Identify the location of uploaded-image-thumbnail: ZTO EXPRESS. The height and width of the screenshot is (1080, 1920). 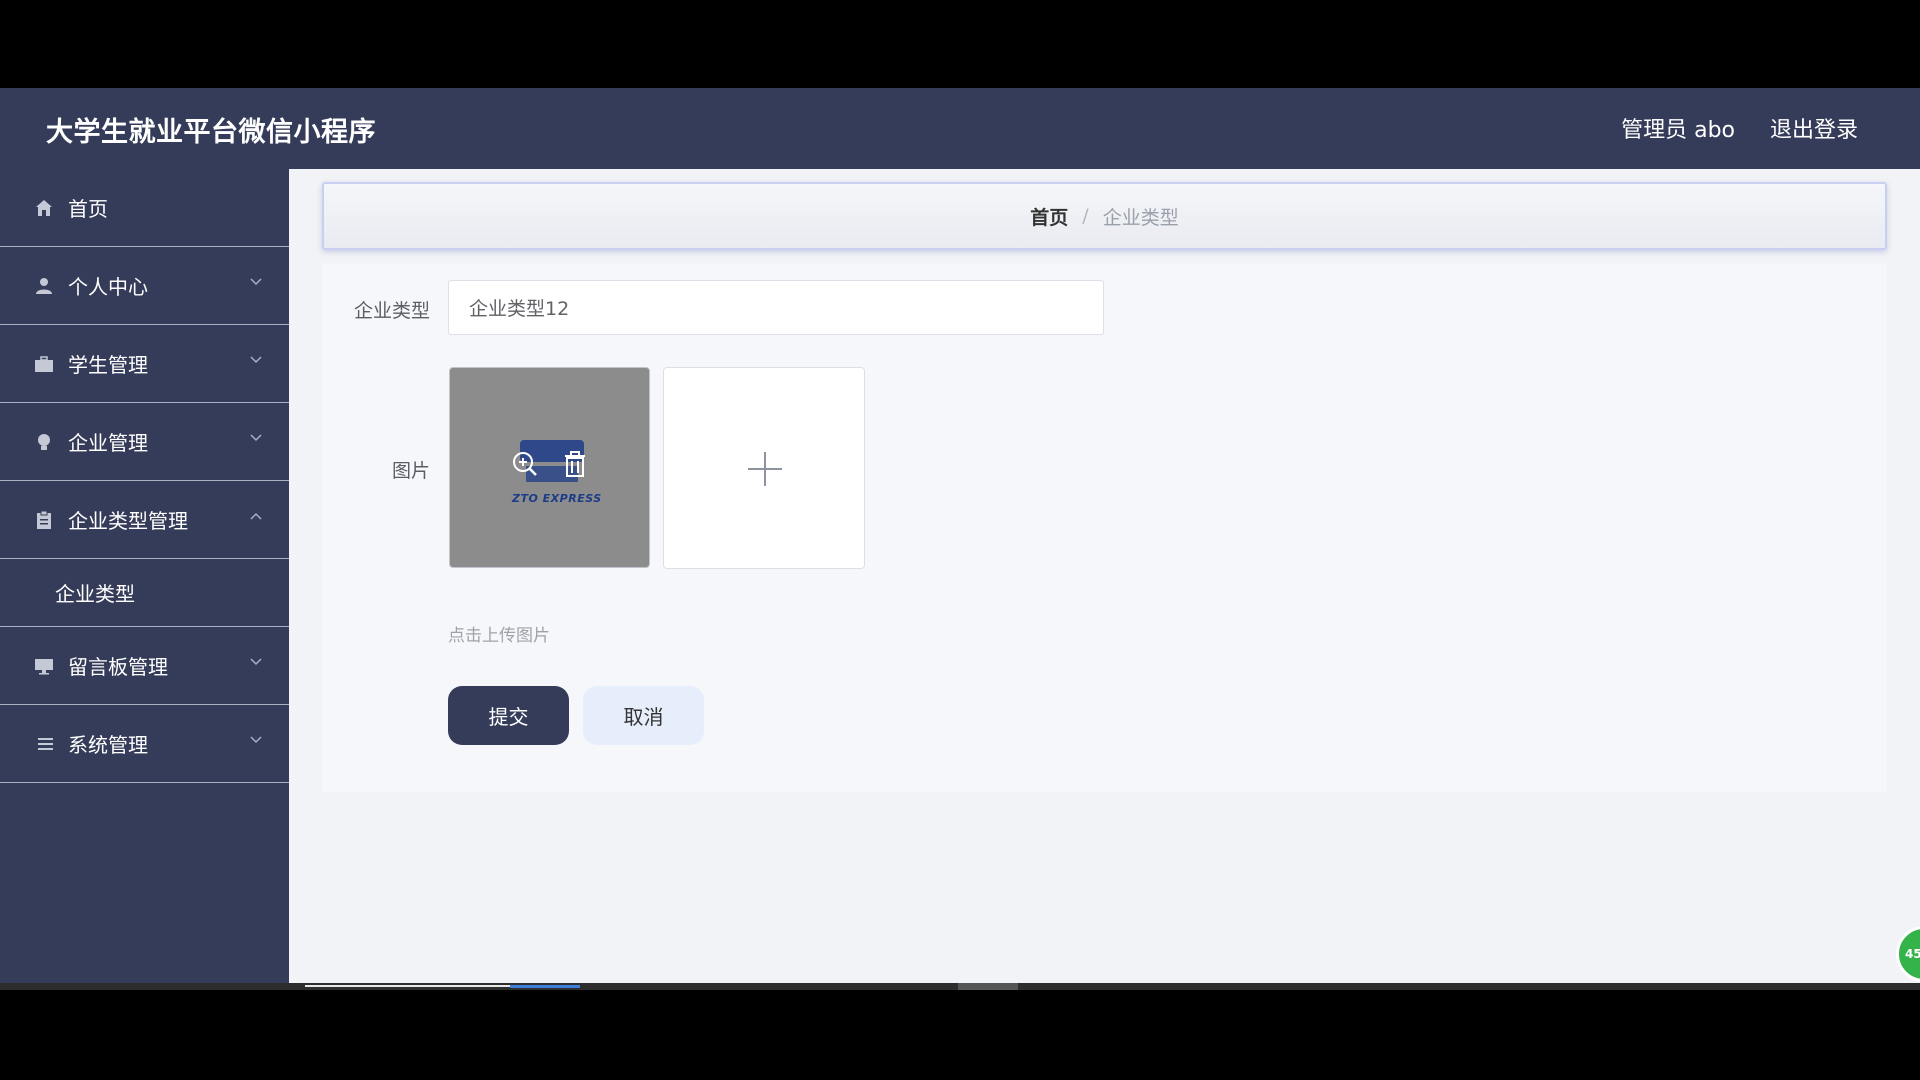
(549, 467).